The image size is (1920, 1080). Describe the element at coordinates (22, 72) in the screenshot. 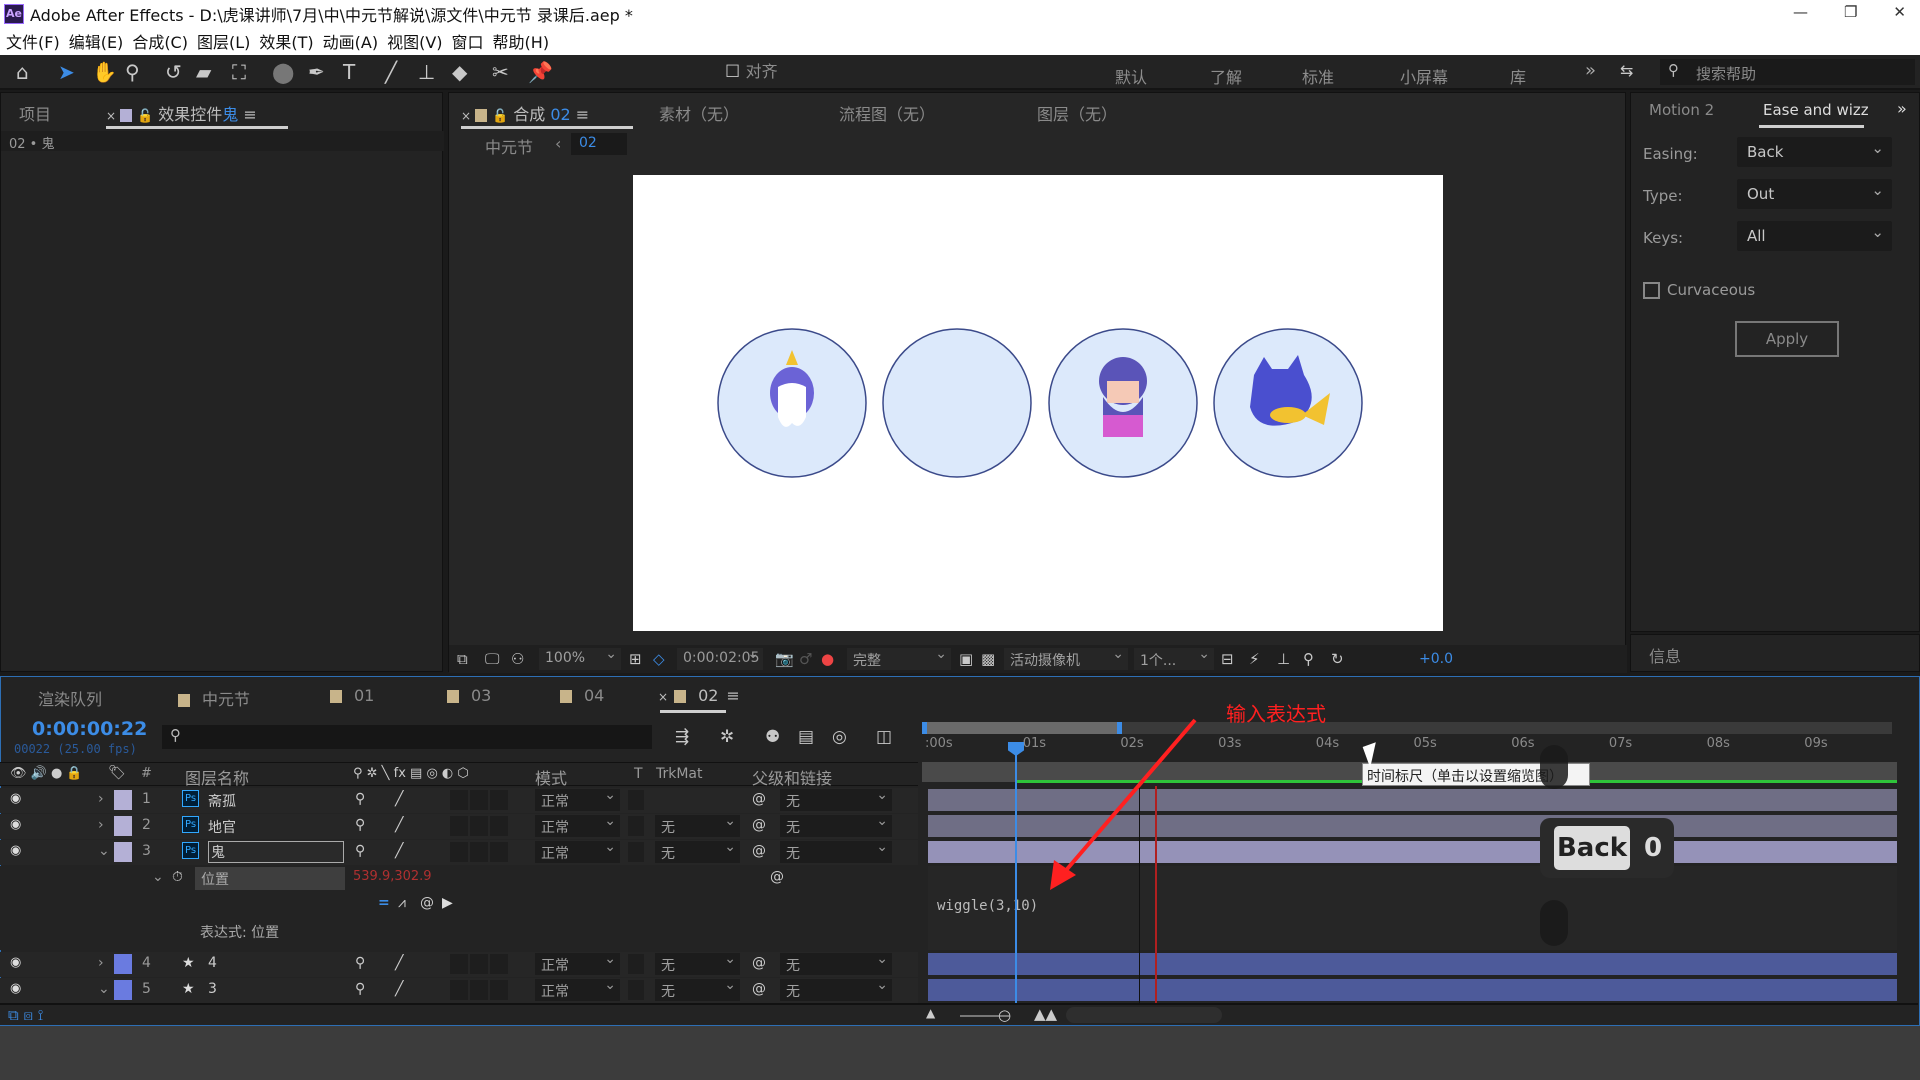

I see `home-icon: ⌂` at that location.